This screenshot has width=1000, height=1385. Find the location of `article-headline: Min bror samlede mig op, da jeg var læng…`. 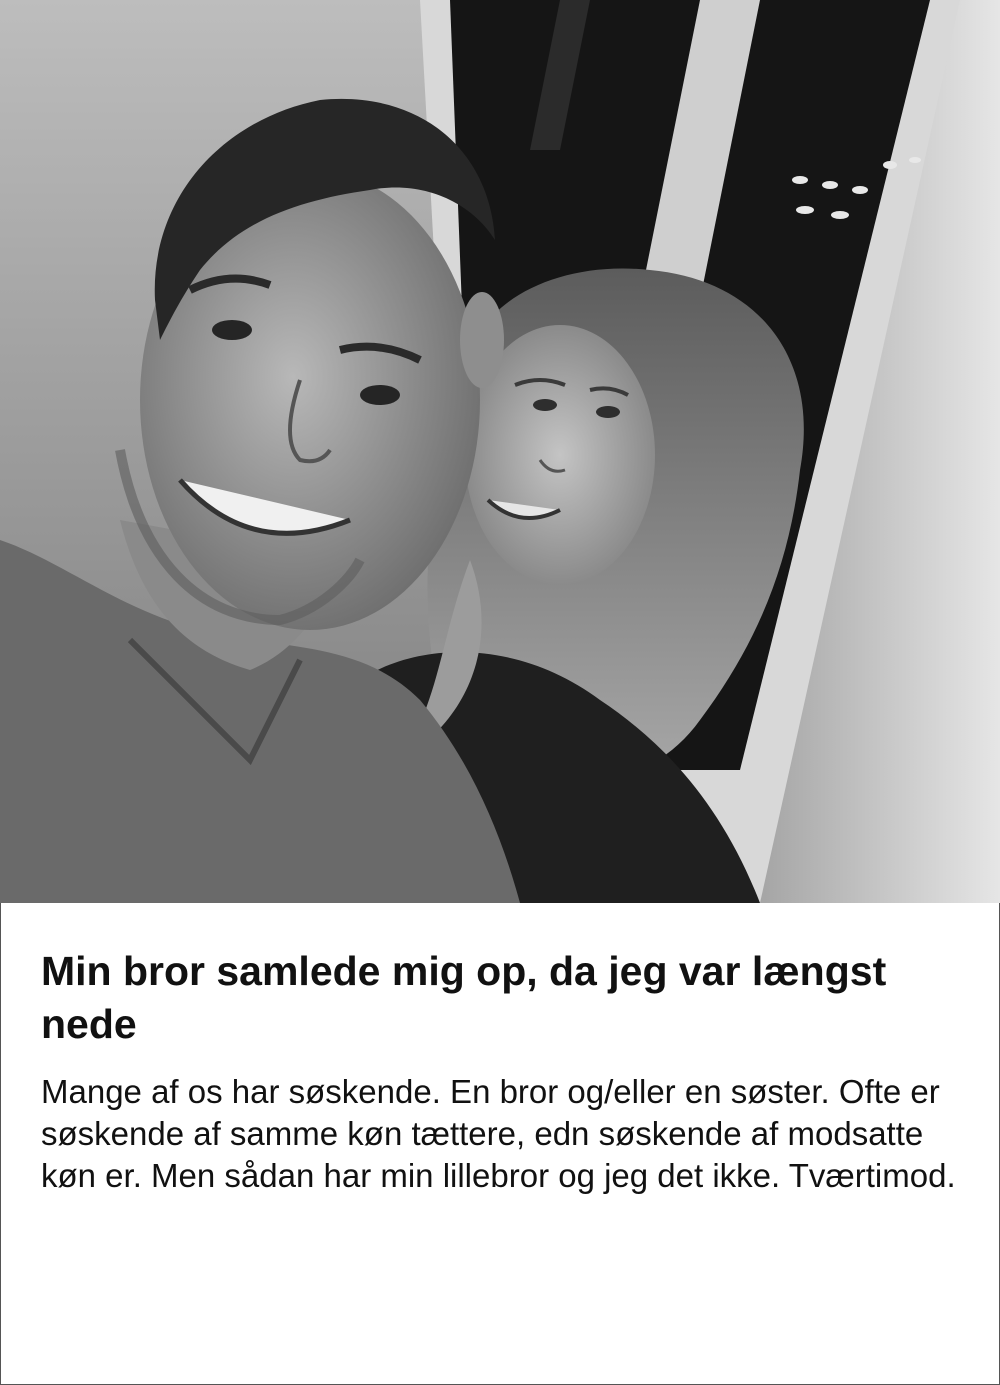

article-headline: Min bror samlede mig op, da jeg var læng… is located at coordinates (501, 998).